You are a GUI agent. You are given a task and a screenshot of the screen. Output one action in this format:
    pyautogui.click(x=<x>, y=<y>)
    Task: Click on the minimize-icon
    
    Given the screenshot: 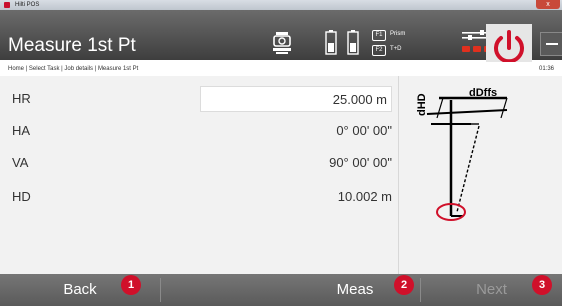 What is the action you would take?
    pyautogui.click(x=552, y=44)
    